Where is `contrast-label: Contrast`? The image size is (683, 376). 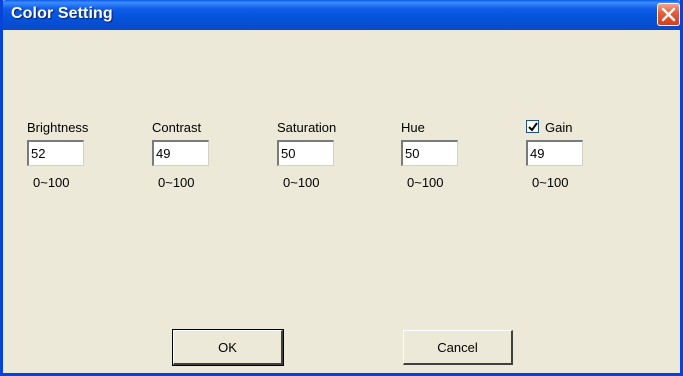
contrast-label: Contrast is located at coordinates (177, 127).